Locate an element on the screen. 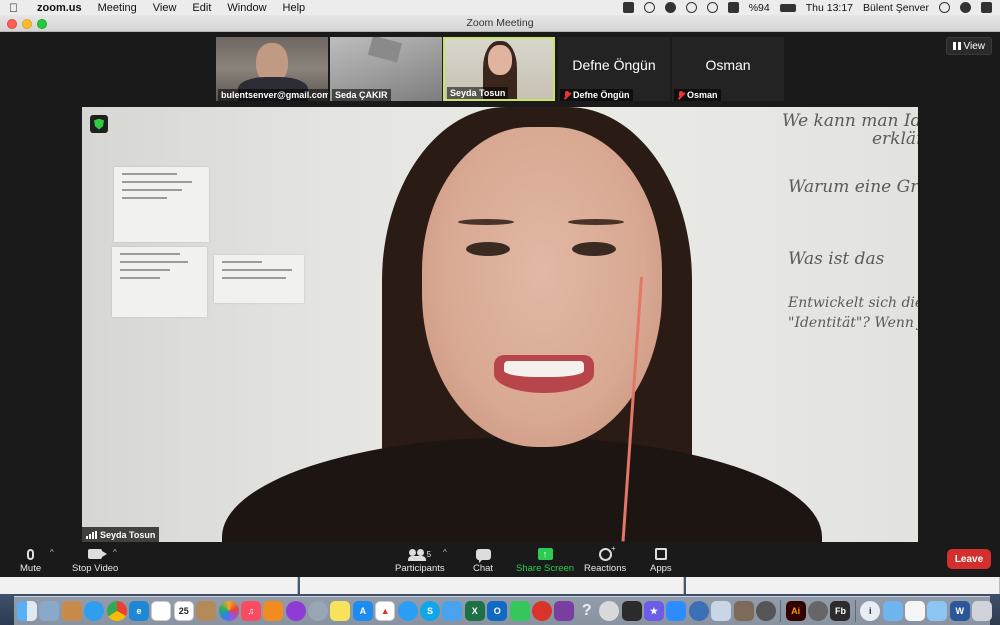  rocket-icon is located at coordinates (318, 611).